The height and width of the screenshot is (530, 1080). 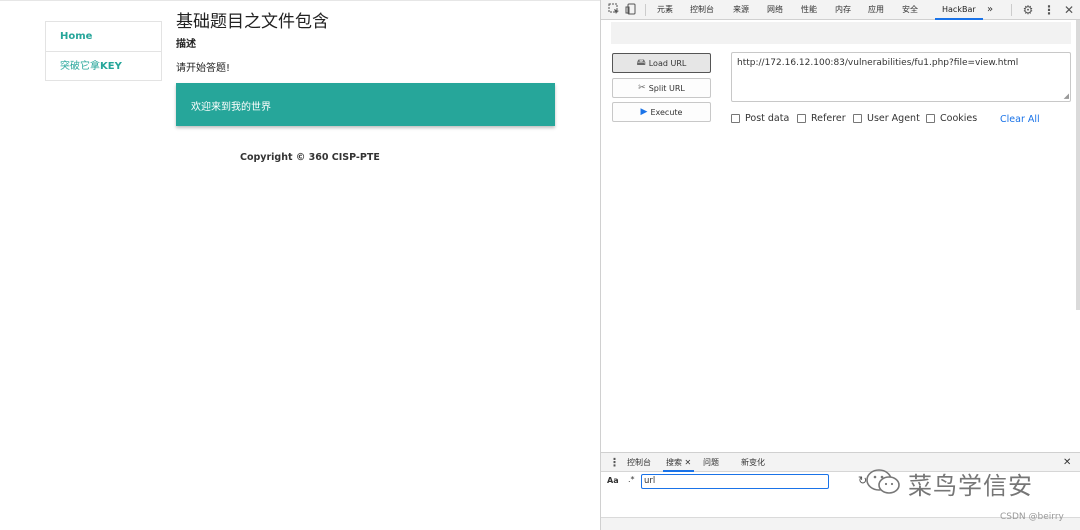 I want to click on drawer-tab-search: 搜索 ✕, so click(x=679, y=462).